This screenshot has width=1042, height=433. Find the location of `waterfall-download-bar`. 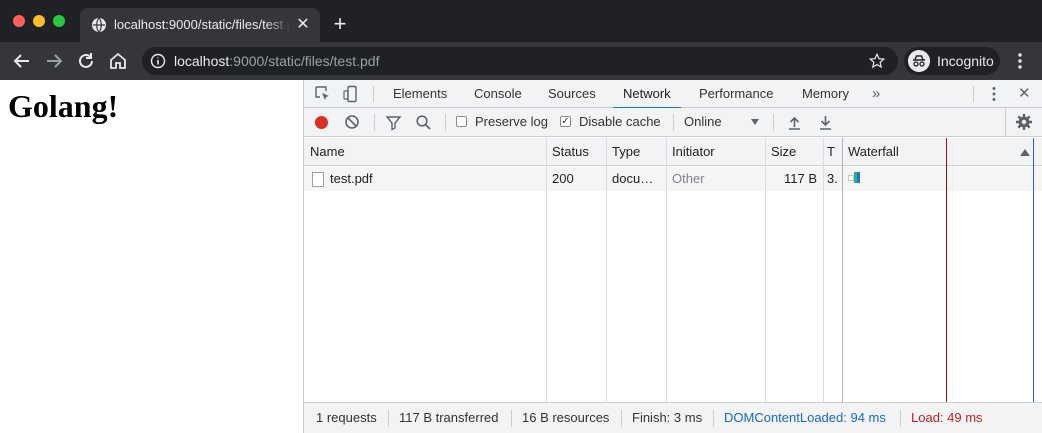

waterfall-download-bar is located at coordinates (858, 177).